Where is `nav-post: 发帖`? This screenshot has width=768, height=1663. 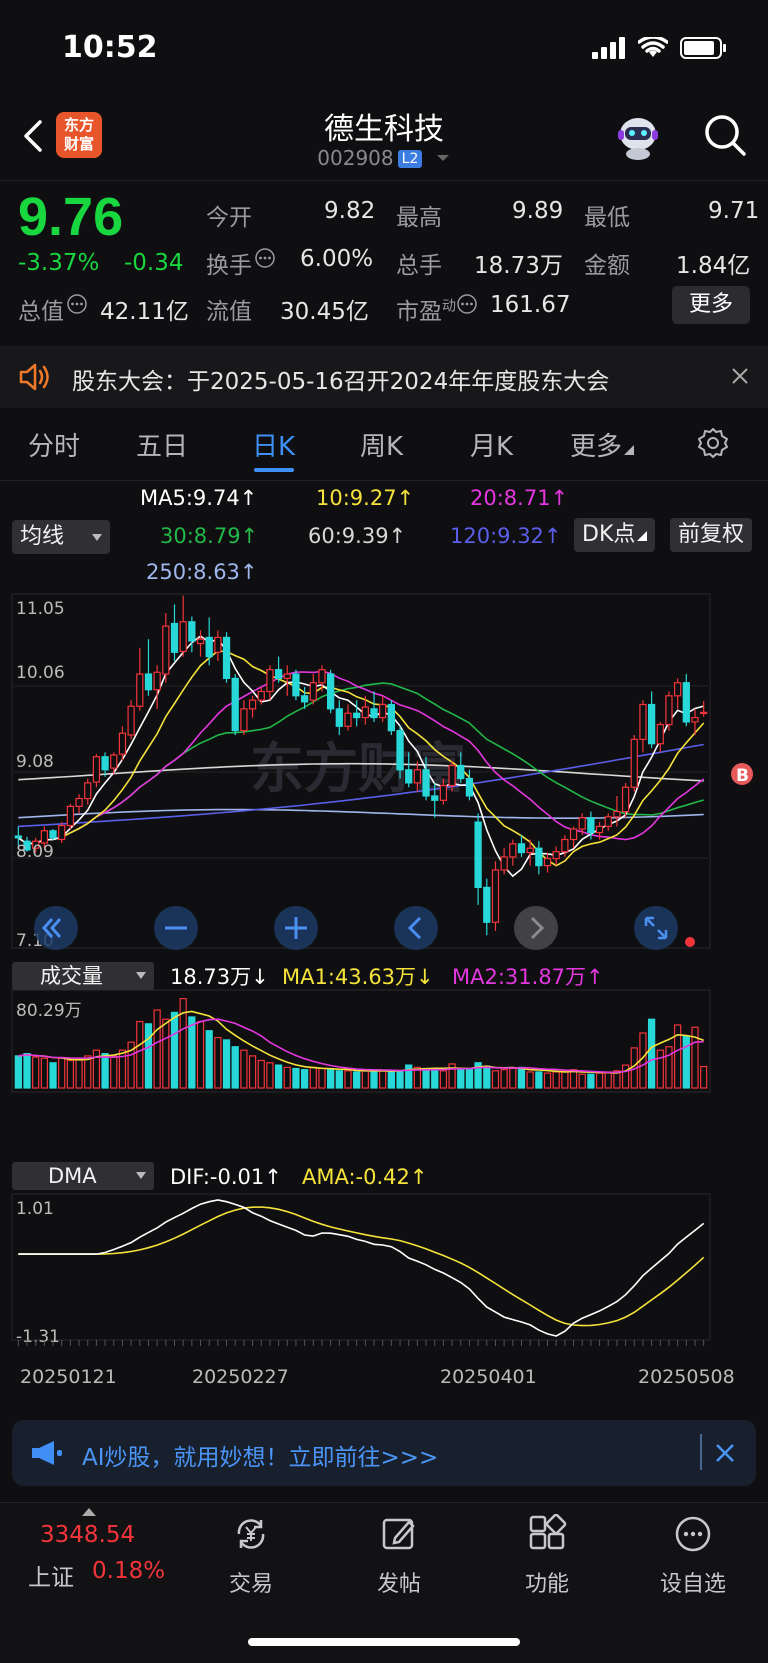 nav-post: 发帖 is located at coordinates (399, 1556).